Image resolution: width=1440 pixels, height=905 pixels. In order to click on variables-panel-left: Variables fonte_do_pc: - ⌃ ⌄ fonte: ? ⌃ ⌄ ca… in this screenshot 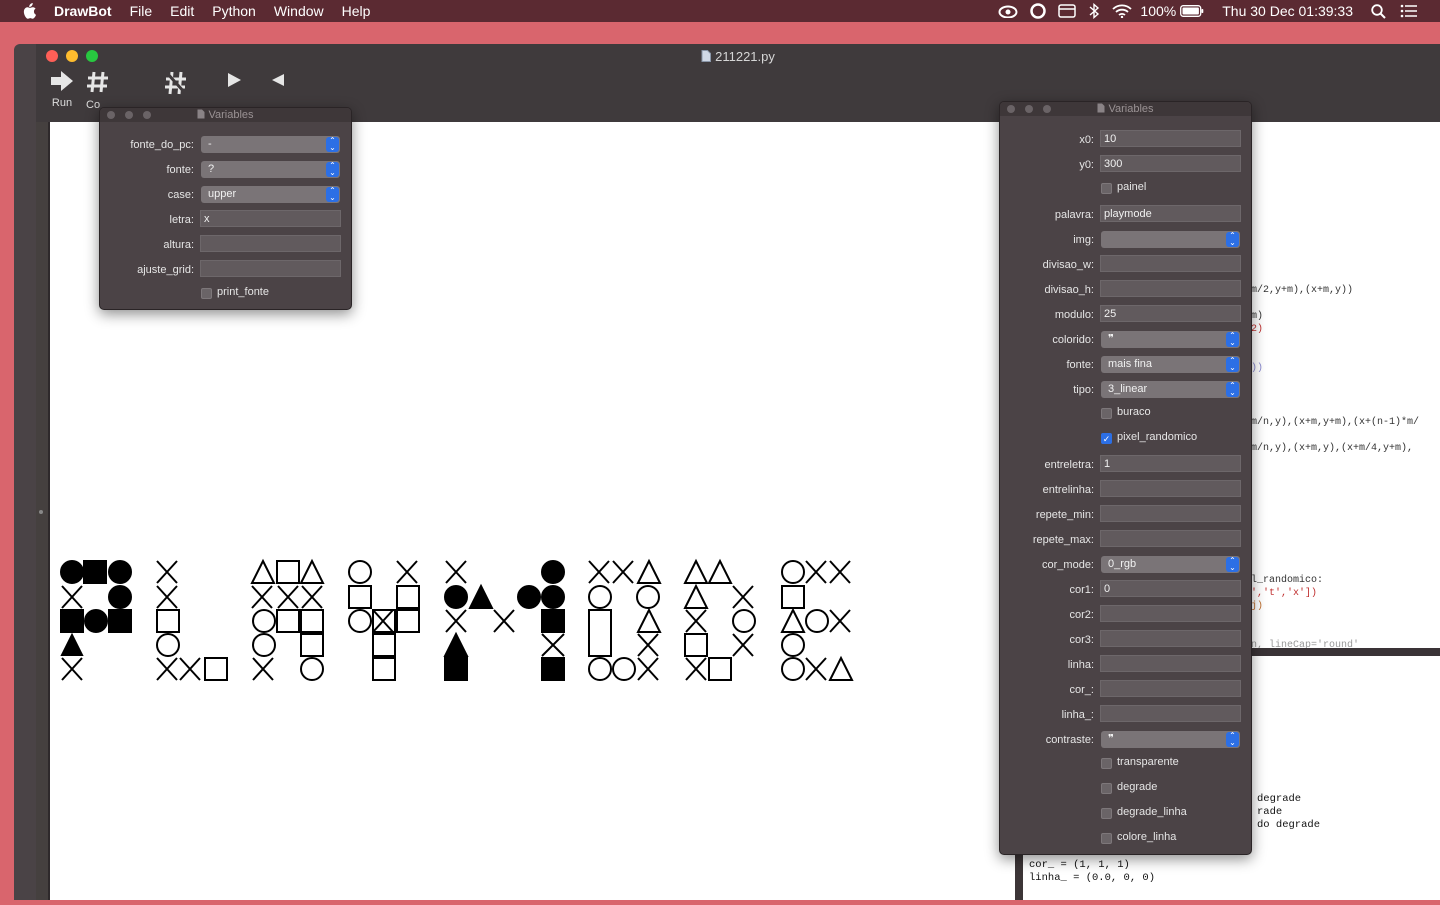, I will do `click(225, 208)`.